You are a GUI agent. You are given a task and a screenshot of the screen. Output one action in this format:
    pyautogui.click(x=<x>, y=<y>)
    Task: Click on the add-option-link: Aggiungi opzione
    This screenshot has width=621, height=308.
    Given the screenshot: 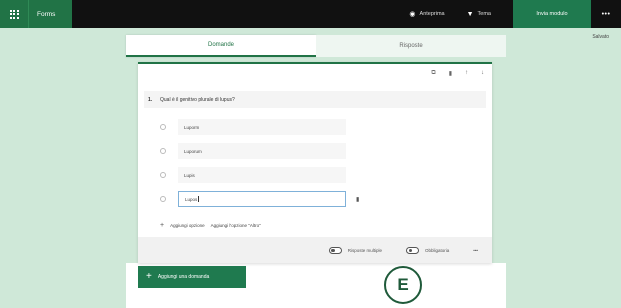 What is the action you would take?
    pyautogui.click(x=187, y=225)
    